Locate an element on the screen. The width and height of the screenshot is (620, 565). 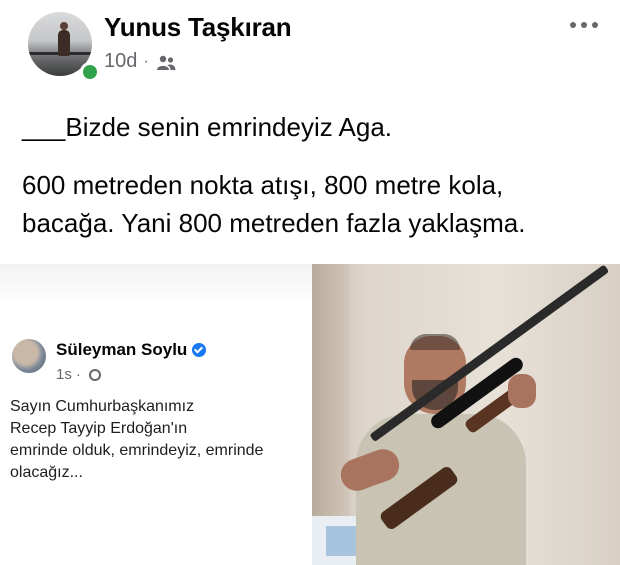
embedded-text-line: Sayın Cumhurbaşkanımız is located at coordinates (102, 406).